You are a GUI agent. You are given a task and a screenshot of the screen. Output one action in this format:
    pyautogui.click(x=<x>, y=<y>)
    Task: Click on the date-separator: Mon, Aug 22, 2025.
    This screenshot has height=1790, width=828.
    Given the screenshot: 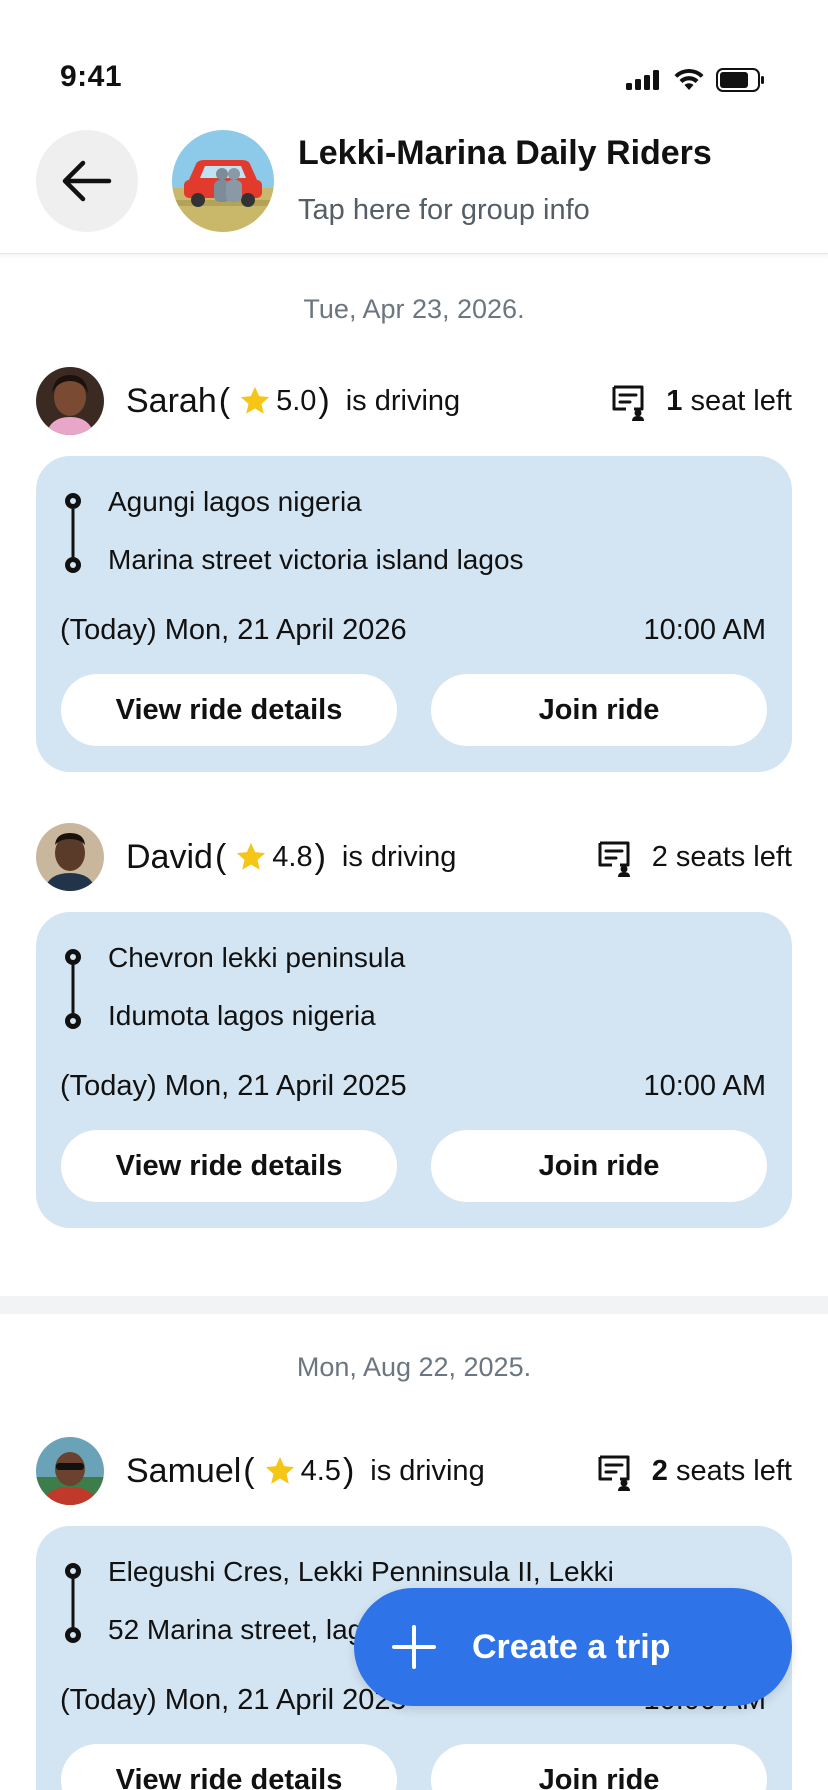 What is the action you would take?
    pyautogui.click(x=414, y=1367)
    